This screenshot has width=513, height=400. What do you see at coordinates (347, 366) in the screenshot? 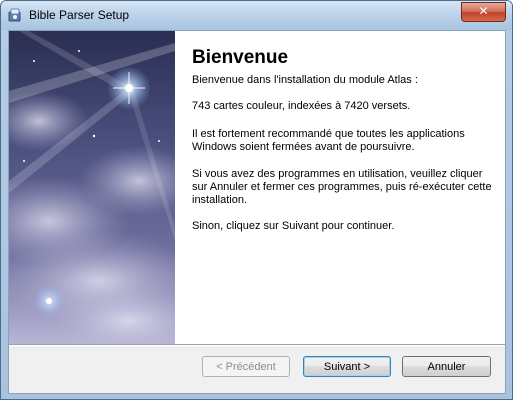
I see `next-button: Suivant >` at bounding box center [347, 366].